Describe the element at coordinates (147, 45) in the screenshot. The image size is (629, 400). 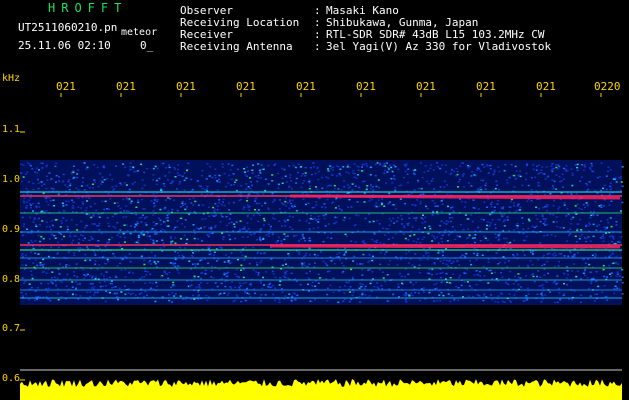
I see `timestamp-extra: 0_` at that location.